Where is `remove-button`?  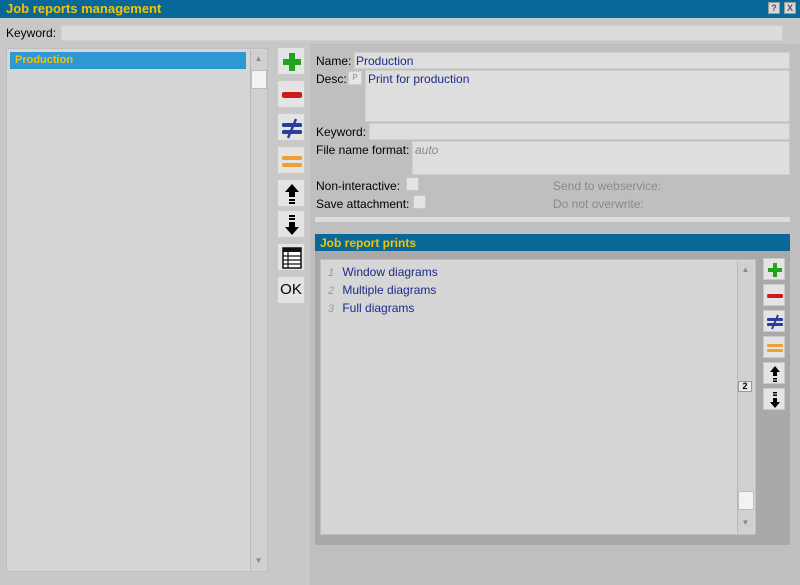
remove-button is located at coordinates (291, 94).